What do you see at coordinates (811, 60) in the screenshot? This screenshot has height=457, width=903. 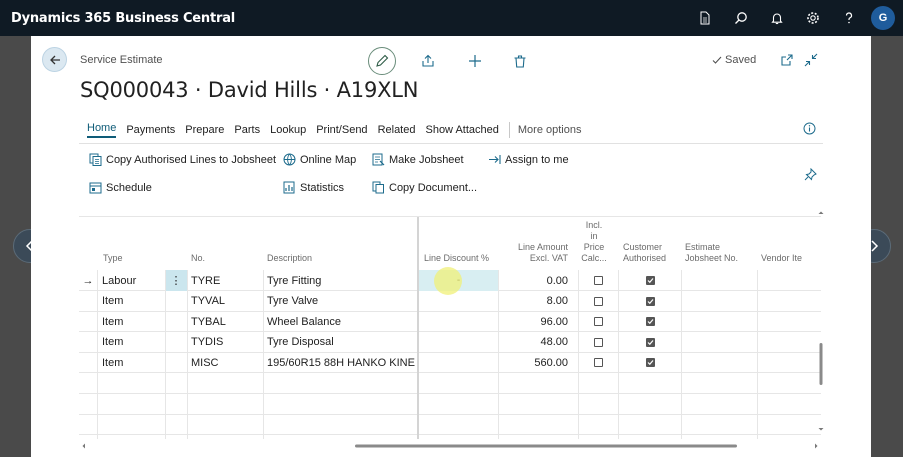 I see `collapse-button` at bounding box center [811, 60].